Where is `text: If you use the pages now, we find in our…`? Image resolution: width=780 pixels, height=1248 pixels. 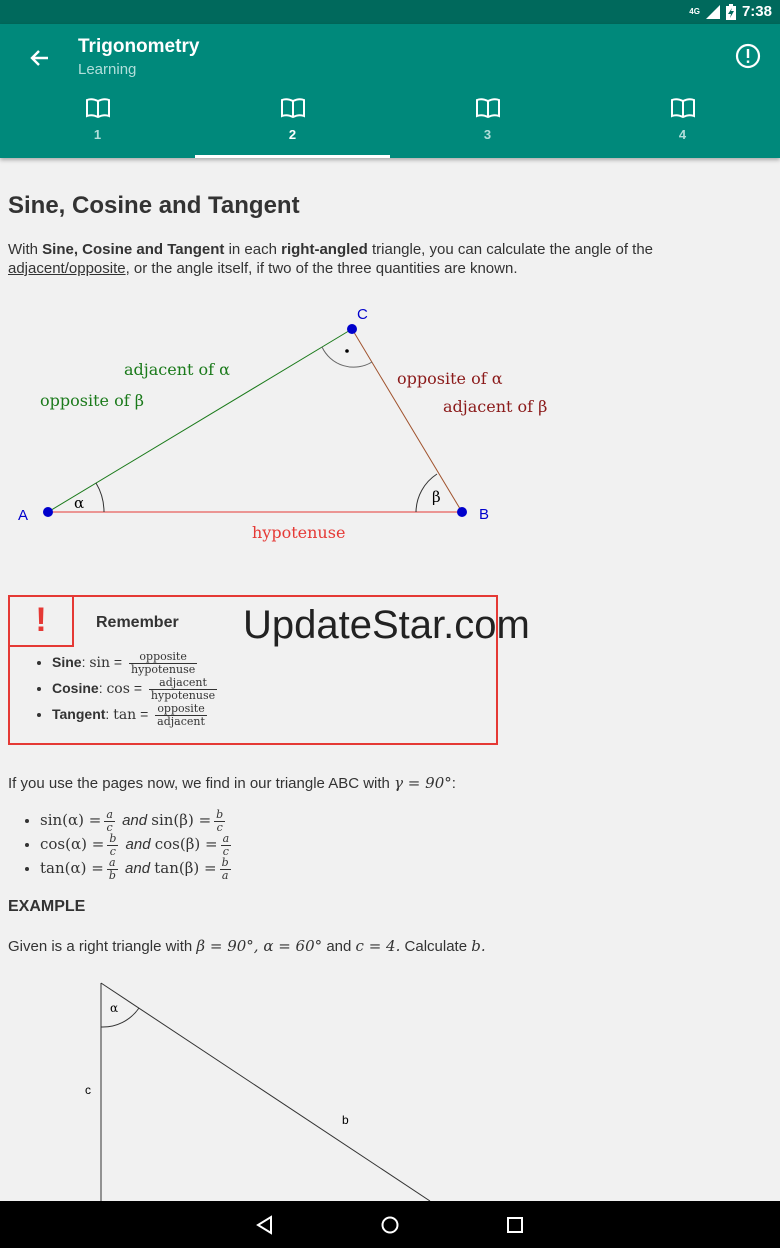
text: If you use the pages now, we find in our… is located at coordinates (199, 783).